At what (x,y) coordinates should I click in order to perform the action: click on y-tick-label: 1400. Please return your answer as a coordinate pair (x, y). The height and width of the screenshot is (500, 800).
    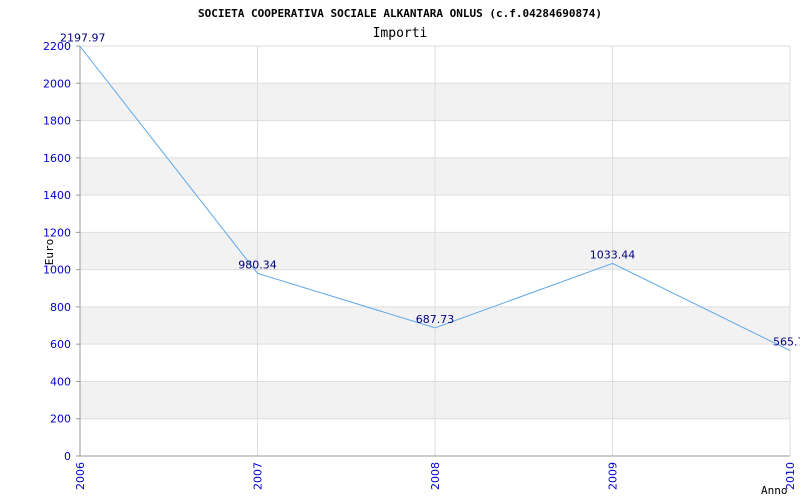
    Looking at the image, I should click on (57, 195).